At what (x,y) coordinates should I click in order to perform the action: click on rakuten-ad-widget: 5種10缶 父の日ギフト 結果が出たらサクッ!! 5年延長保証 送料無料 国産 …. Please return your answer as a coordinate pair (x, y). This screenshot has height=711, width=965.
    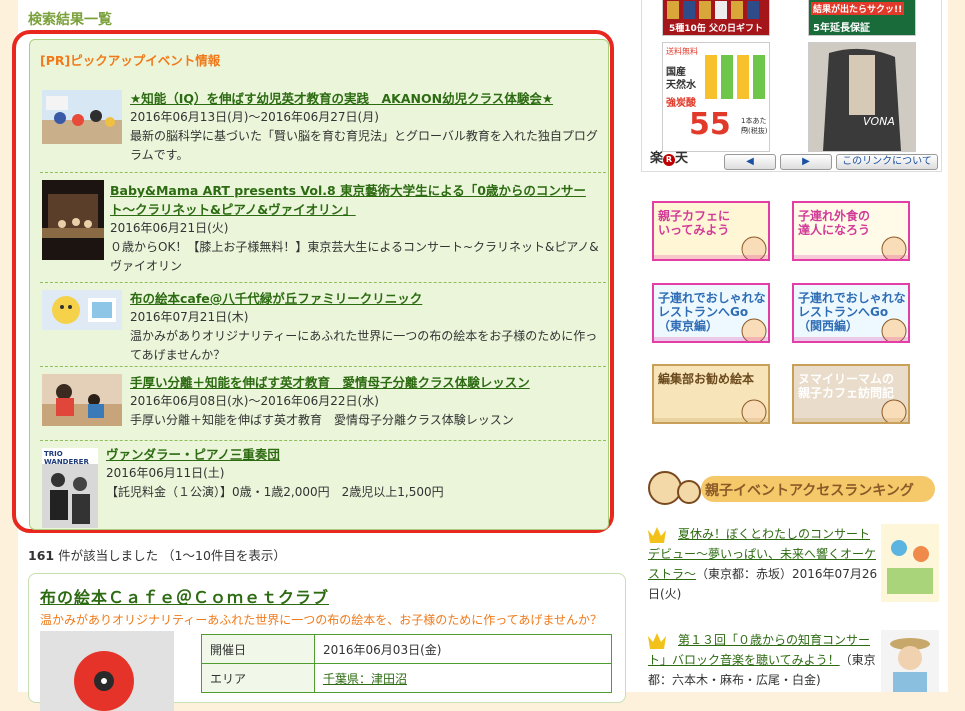
    Looking at the image, I should click on (791, 86).